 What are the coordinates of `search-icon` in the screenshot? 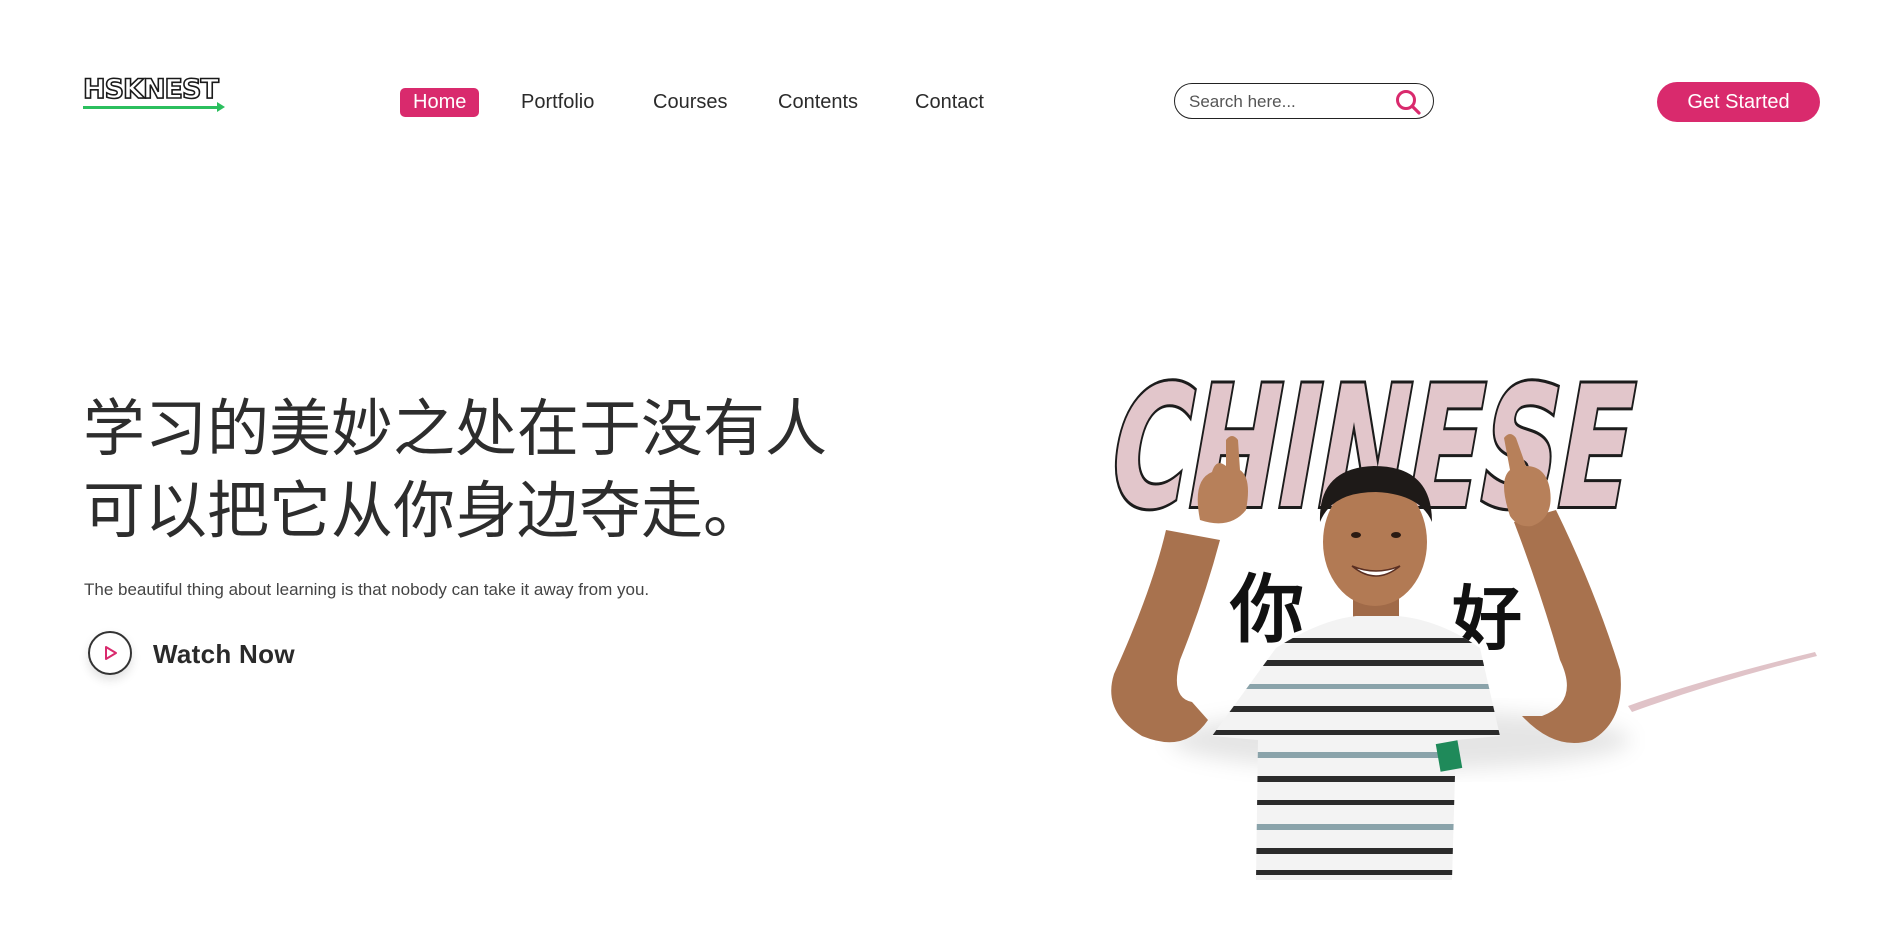 It's located at (1408, 102).